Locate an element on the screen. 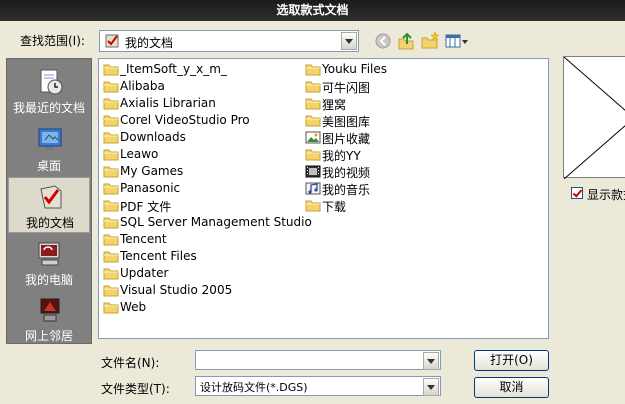  filetype-value: 设计放码文件(*.DGS) is located at coordinates (254, 387).